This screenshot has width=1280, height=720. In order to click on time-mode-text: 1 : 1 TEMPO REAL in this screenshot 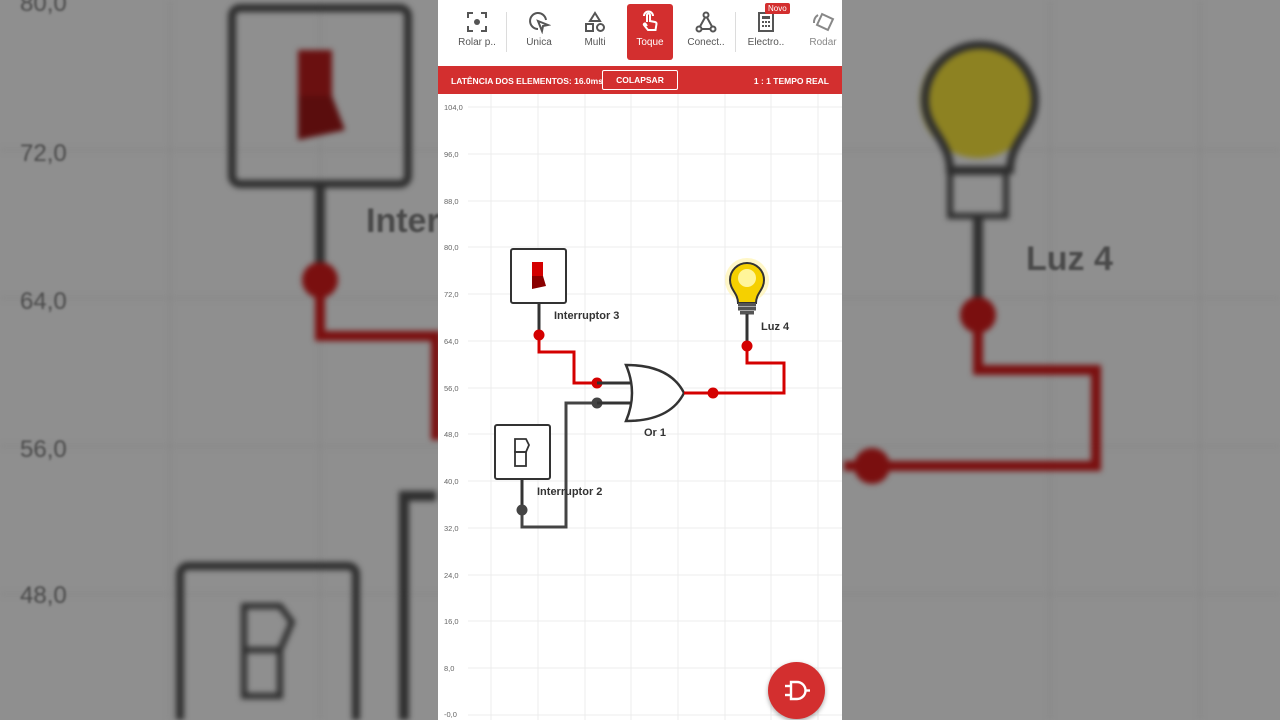, I will do `click(791, 81)`.